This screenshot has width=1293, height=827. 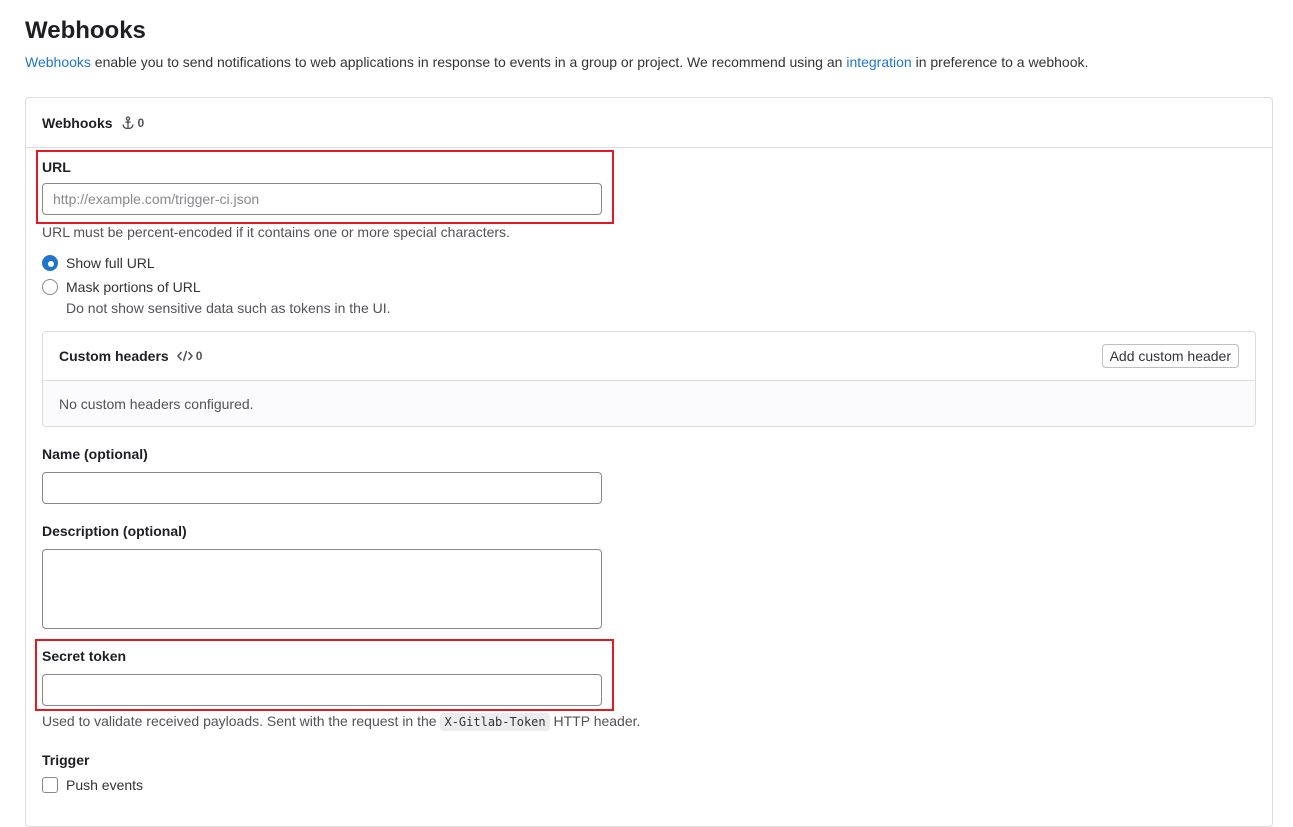 I want to click on webhooks-count: 0, so click(x=133, y=122).